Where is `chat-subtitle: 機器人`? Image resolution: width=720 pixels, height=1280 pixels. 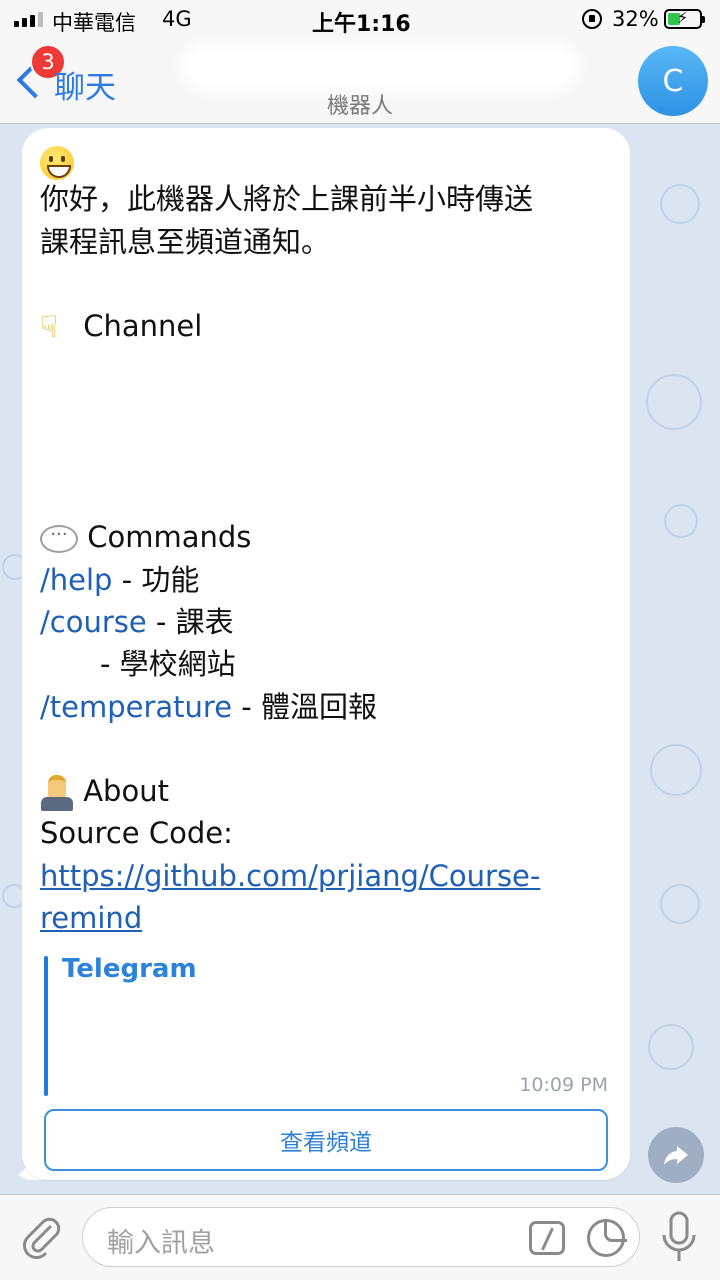 chat-subtitle: 機器人 is located at coordinates (359, 106).